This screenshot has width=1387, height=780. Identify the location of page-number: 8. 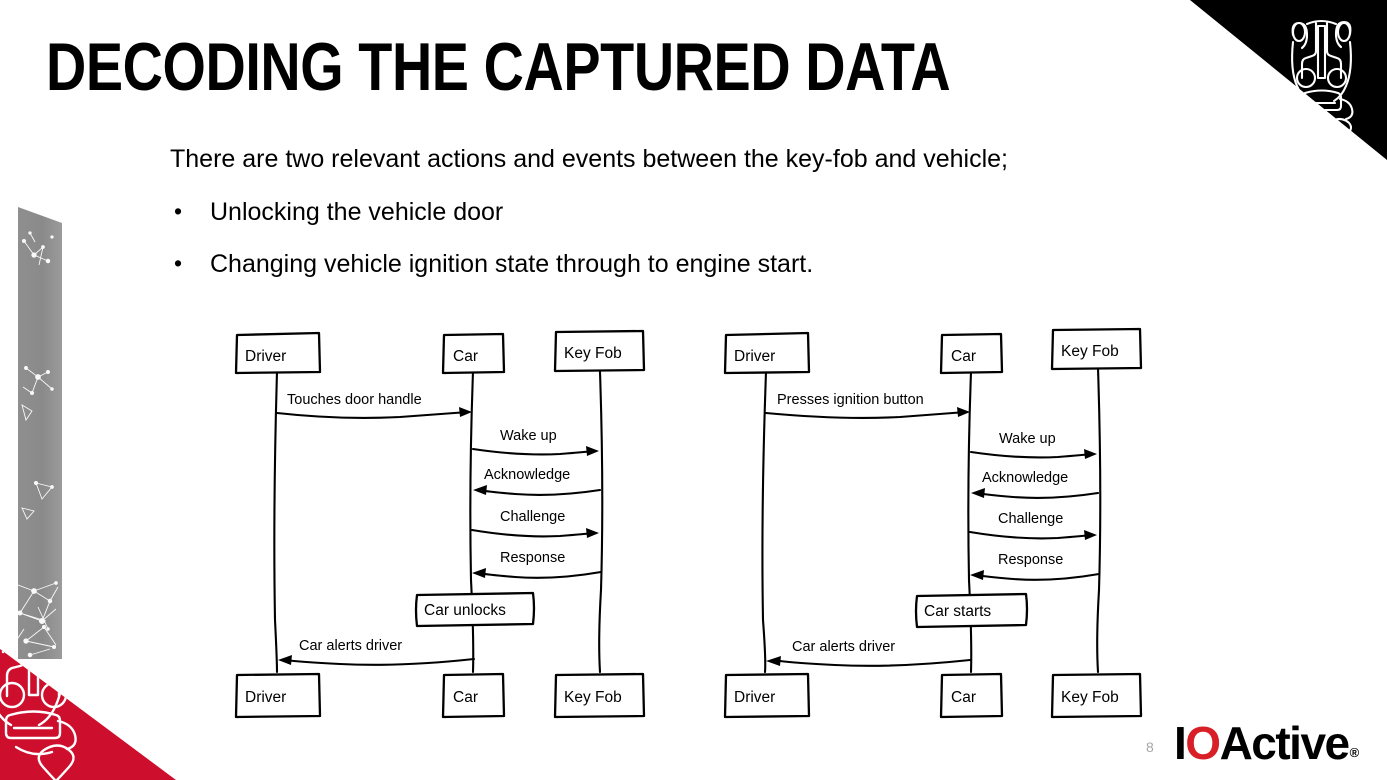
(1150, 747).